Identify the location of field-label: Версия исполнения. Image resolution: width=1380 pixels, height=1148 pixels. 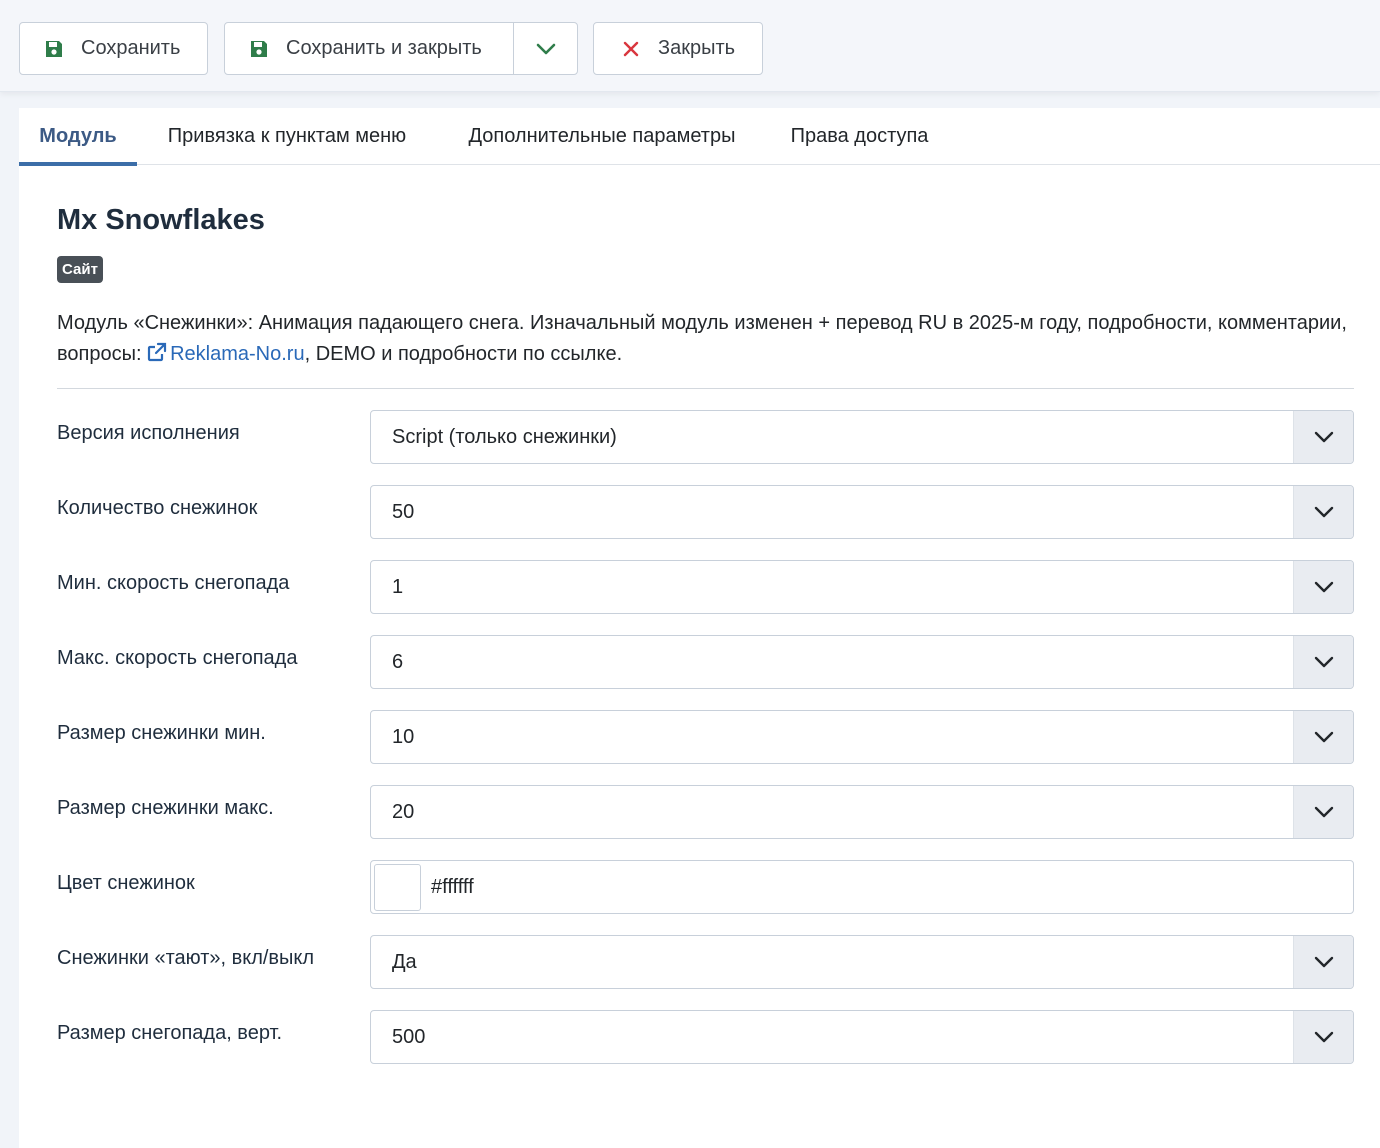
(148, 433).